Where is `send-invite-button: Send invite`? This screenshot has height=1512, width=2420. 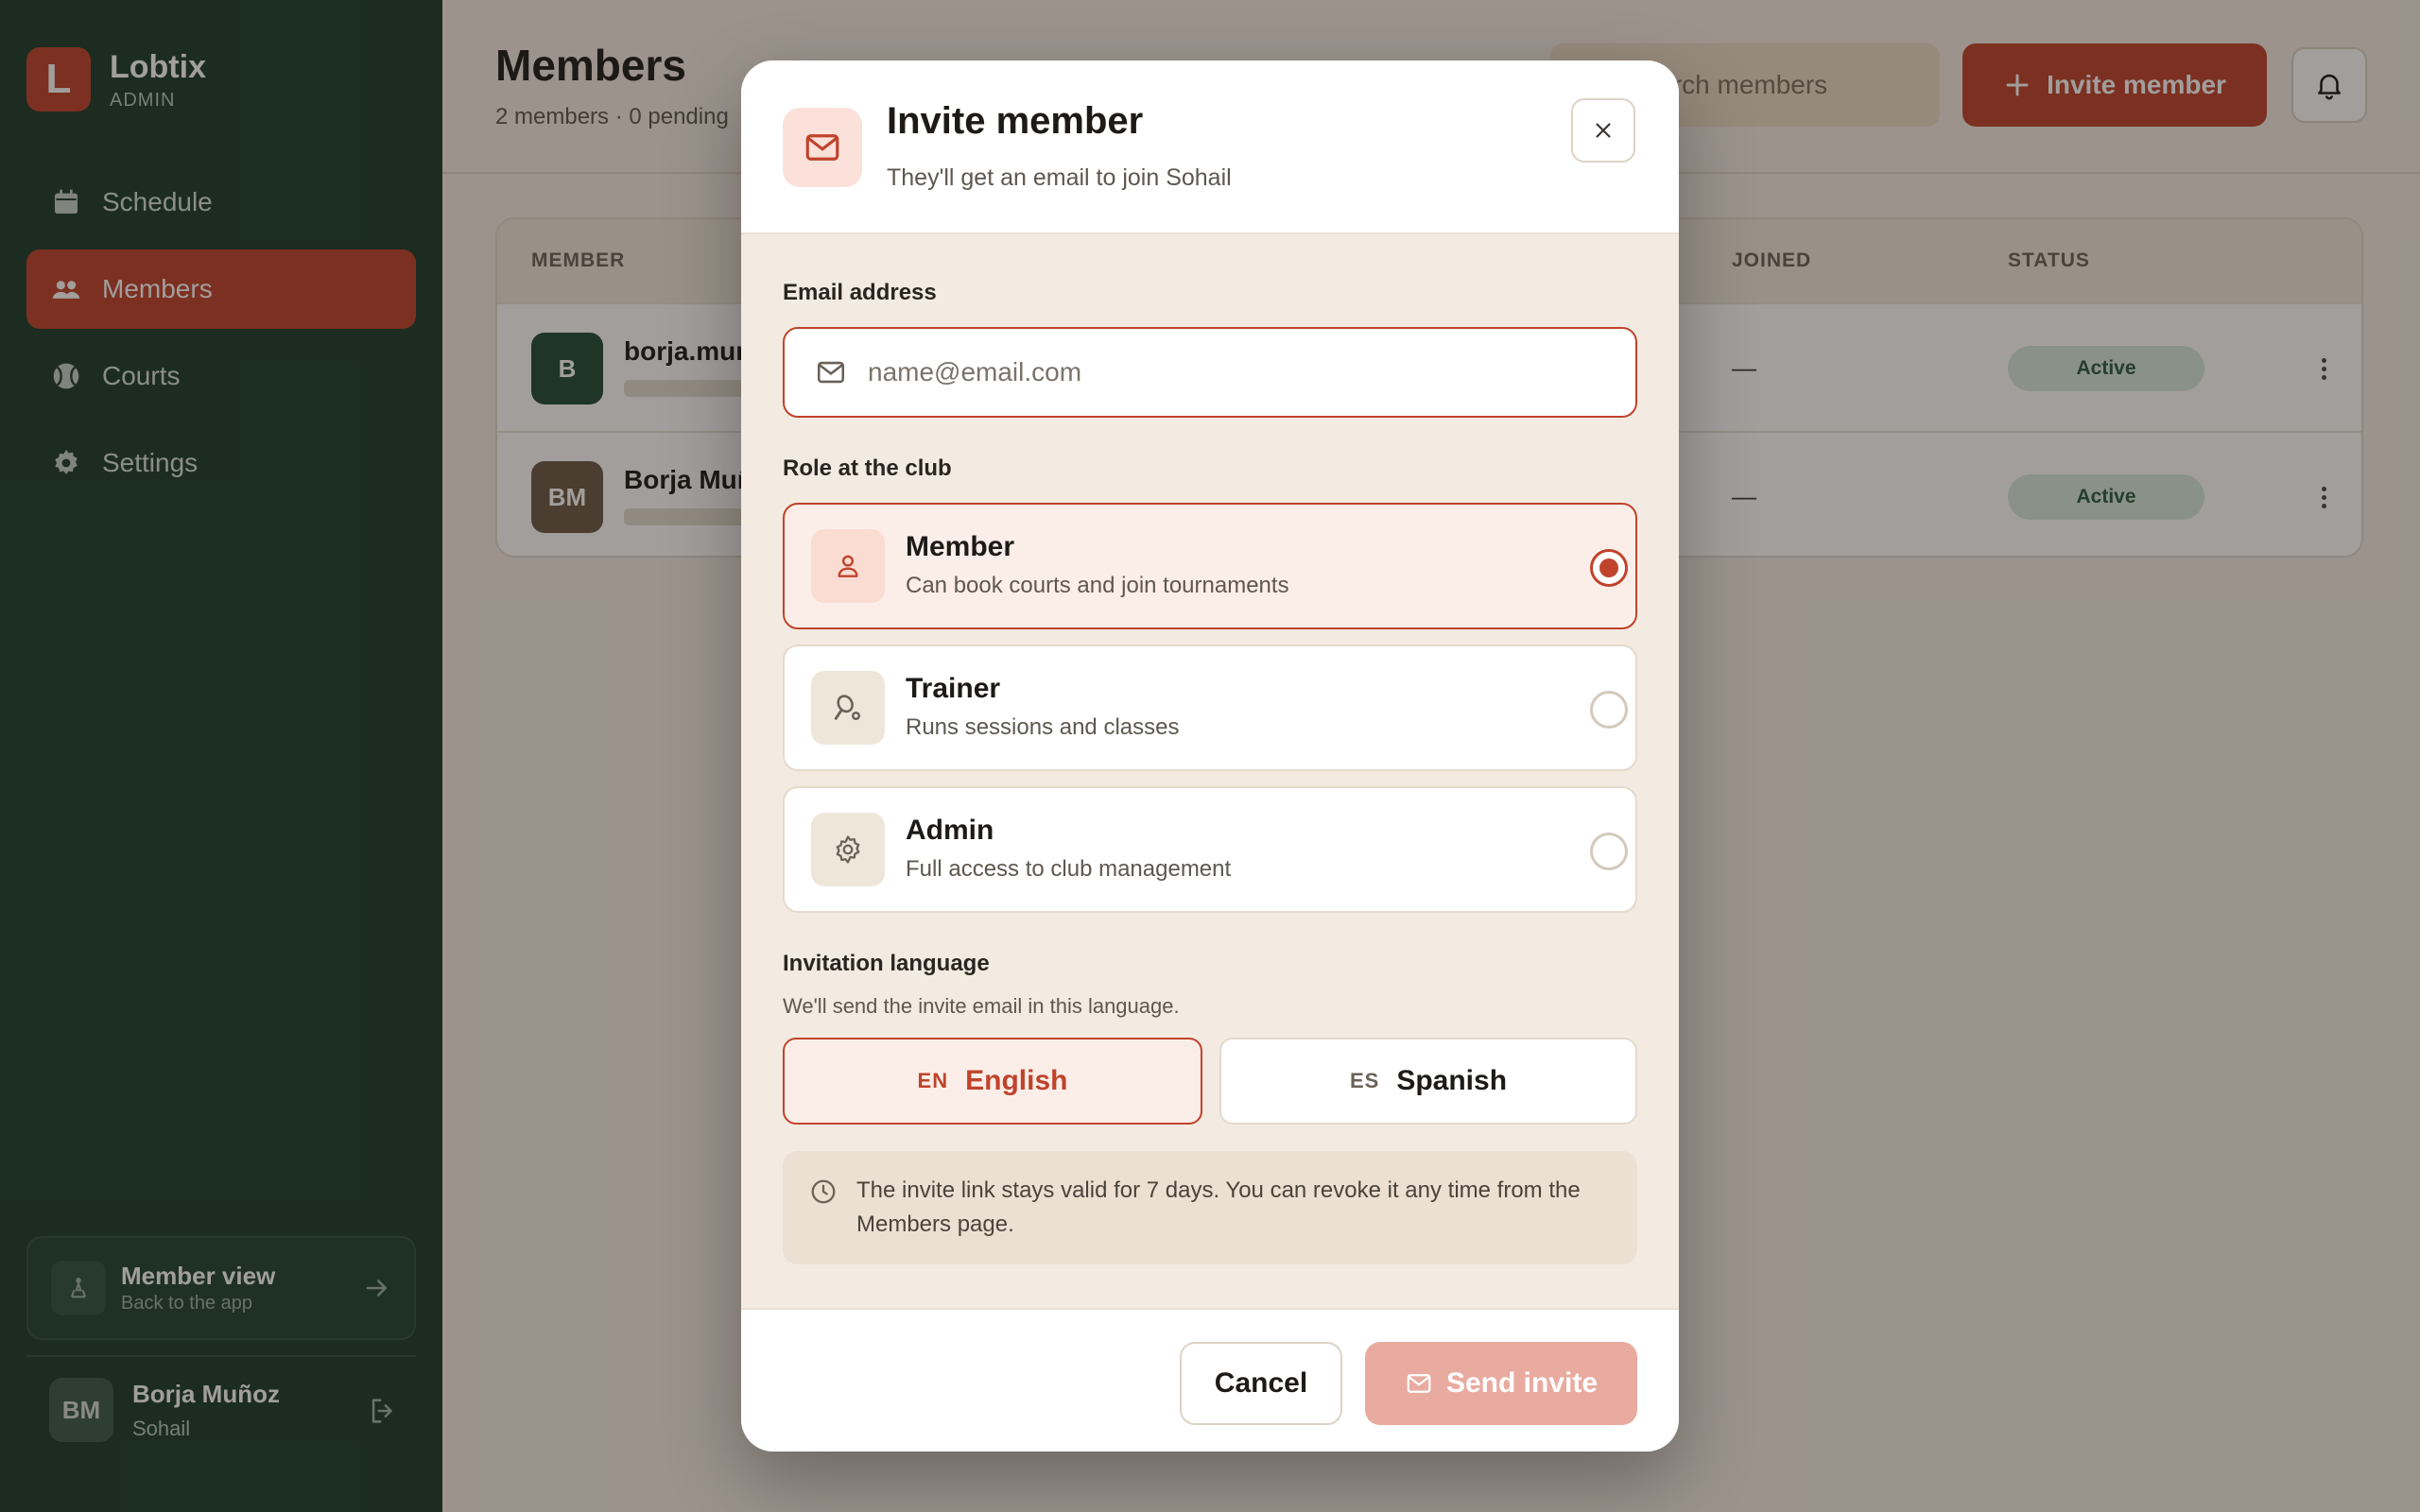
send-invite-button: Send invite is located at coordinates (1501, 1383).